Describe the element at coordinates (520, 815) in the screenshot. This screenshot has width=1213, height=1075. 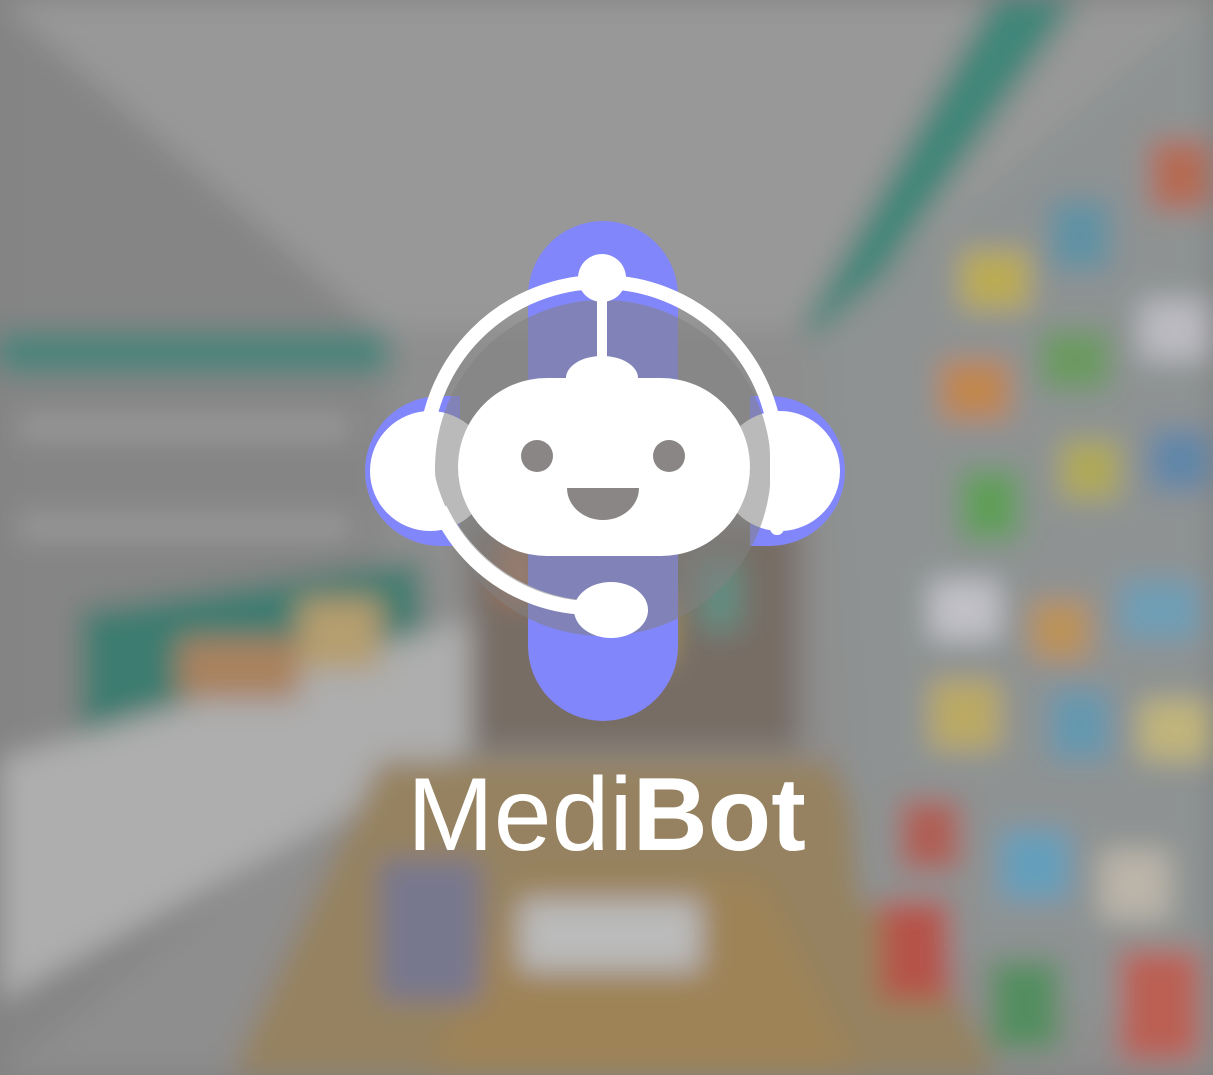
I see `brand-light-part: Medi` at that location.